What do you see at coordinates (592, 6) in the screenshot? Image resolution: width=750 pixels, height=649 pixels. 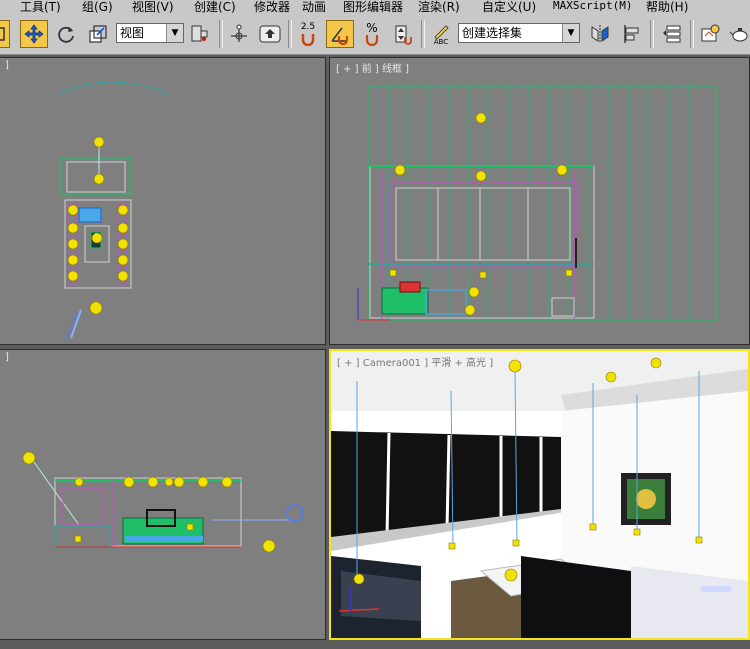 I see `menu-maxscript: MAXScript(M)` at bounding box center [592, 6].